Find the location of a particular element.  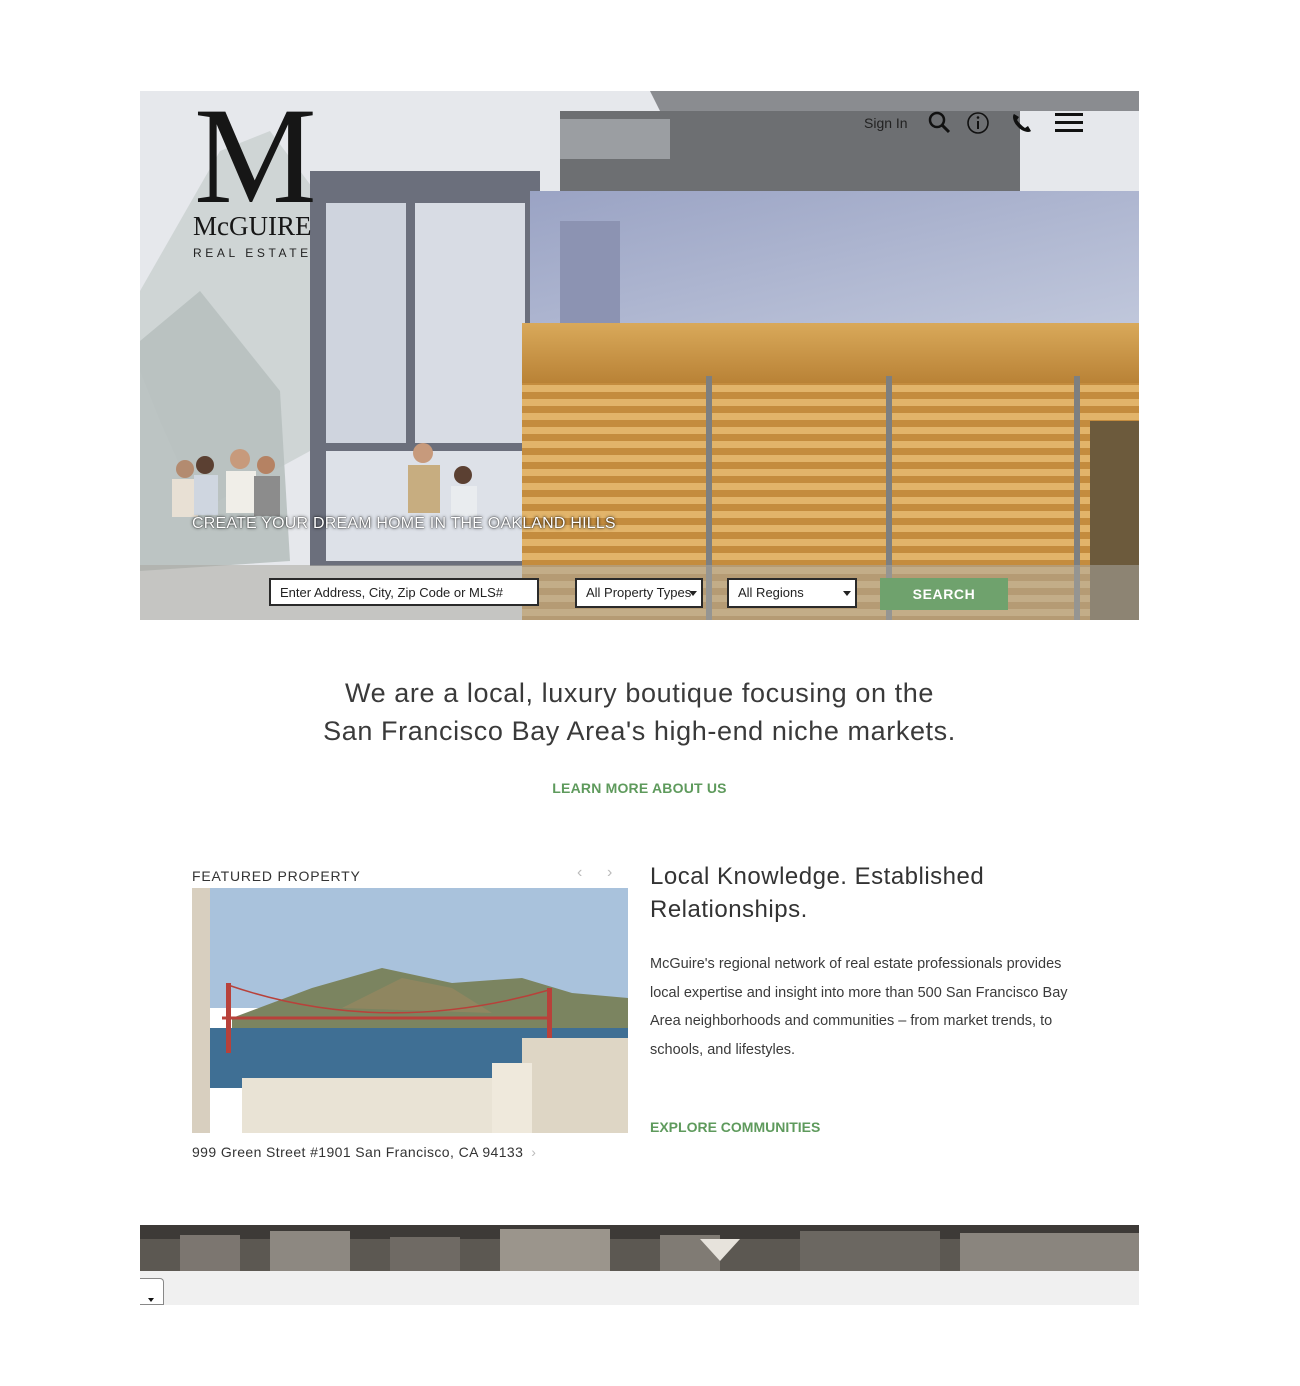

featured-property-photo is located at coordinates (410, 1010).